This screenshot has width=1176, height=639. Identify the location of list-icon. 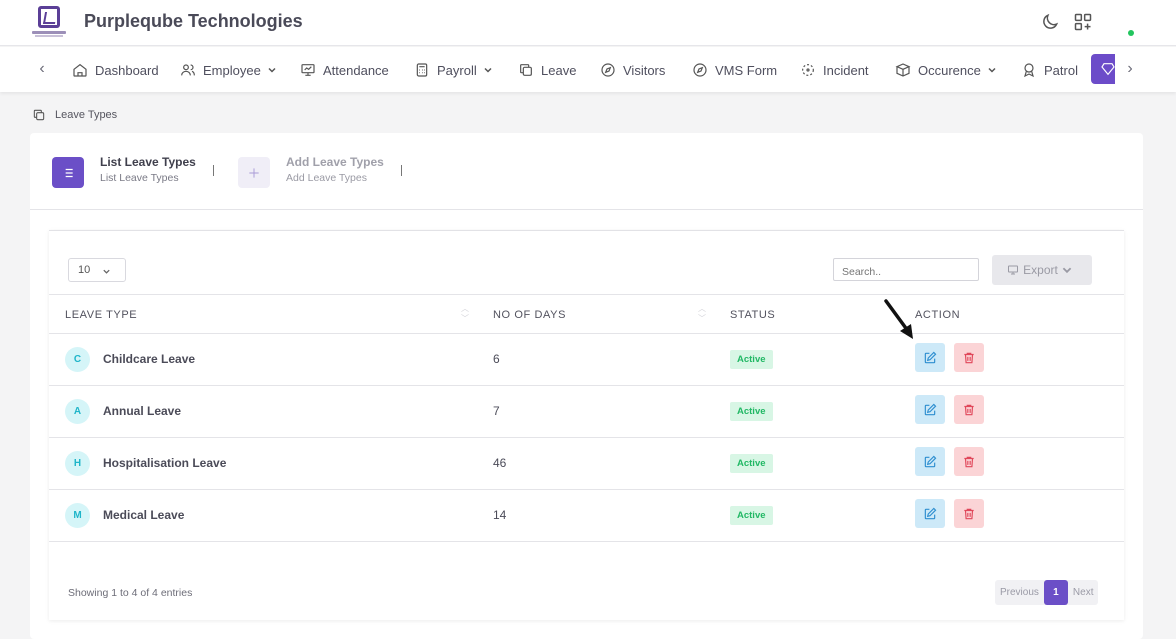
(68, 172).